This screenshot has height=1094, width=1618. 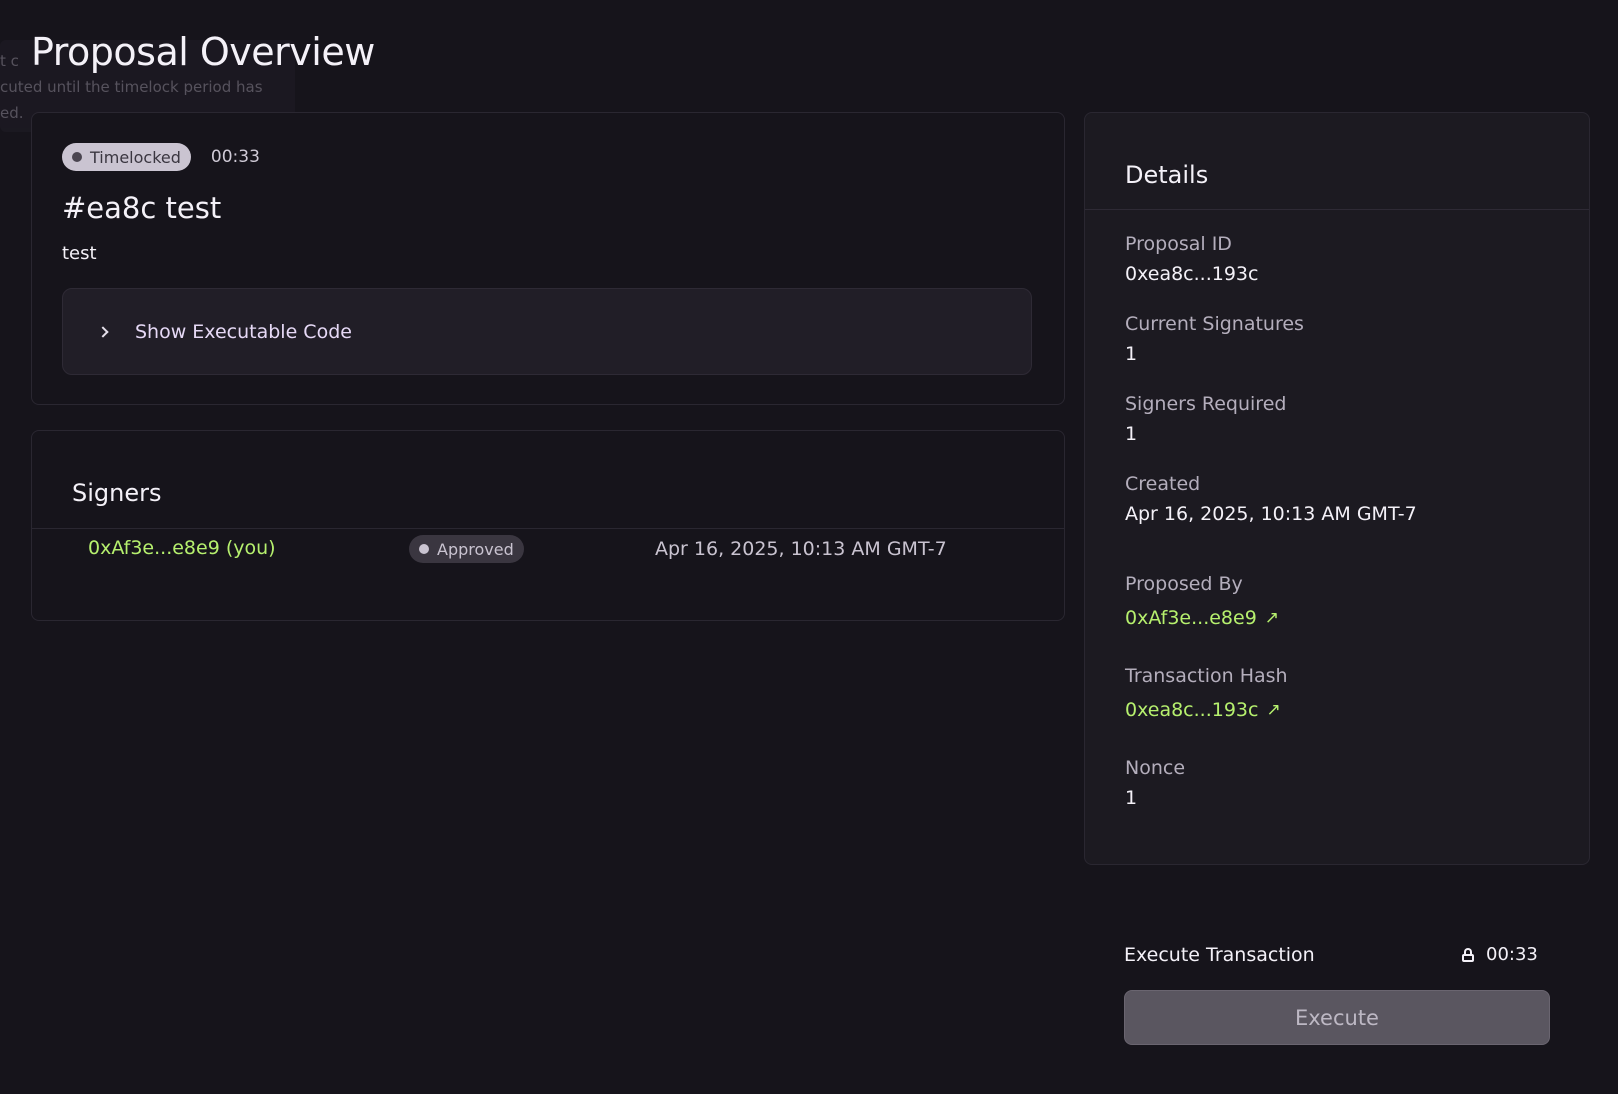 I want to click on status-badge: Timelocked, so click(x=126, y=157).